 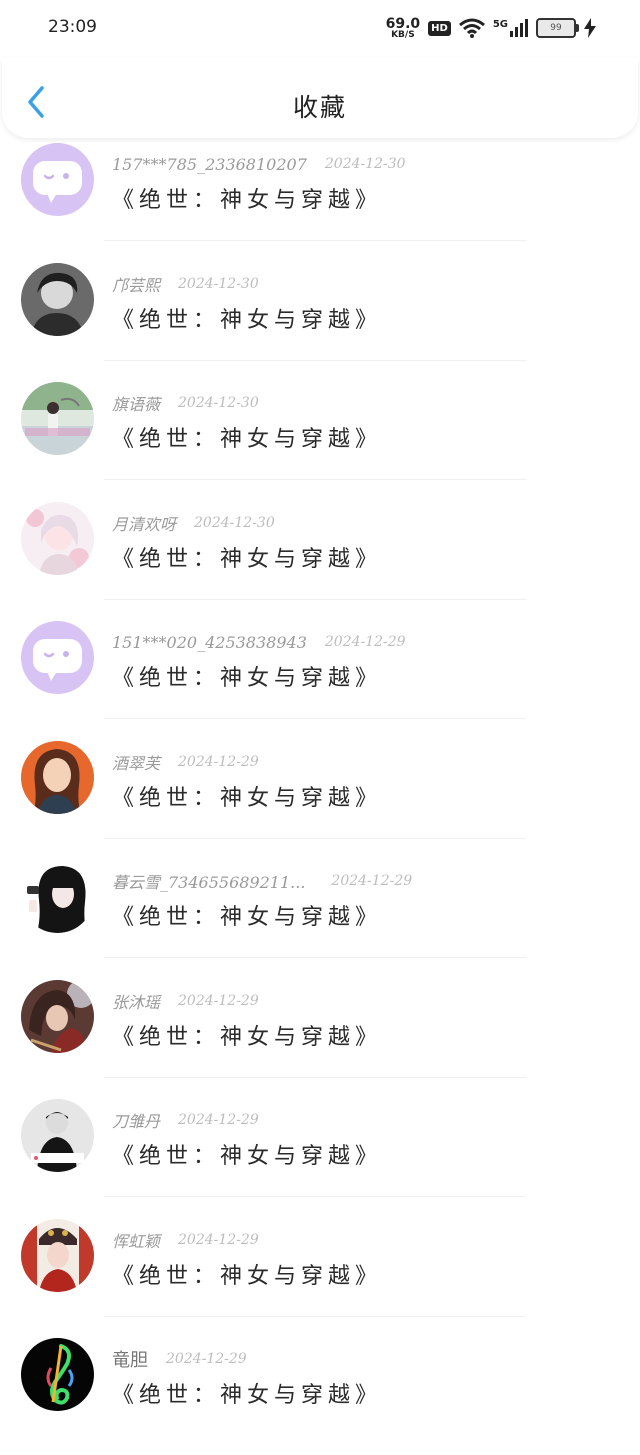 What do you see at coordinates (319, 107) in the screenshot?
I see `page-title: 收藏` at bounding box center [319, 107].